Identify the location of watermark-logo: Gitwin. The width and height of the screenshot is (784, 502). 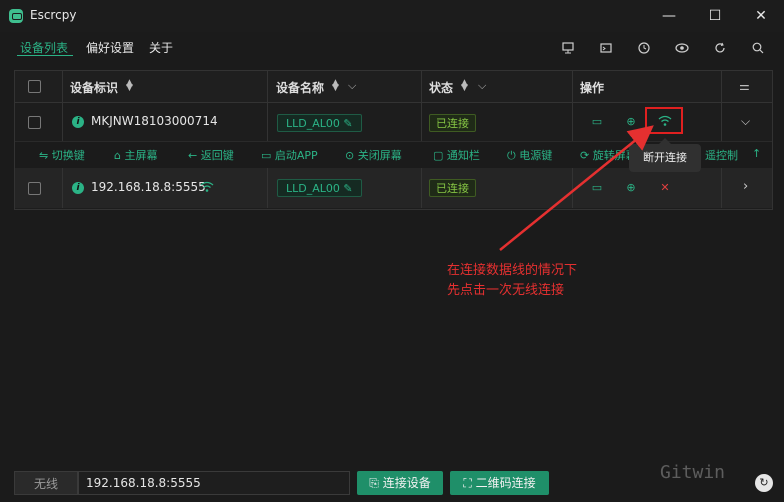
(693, 472).